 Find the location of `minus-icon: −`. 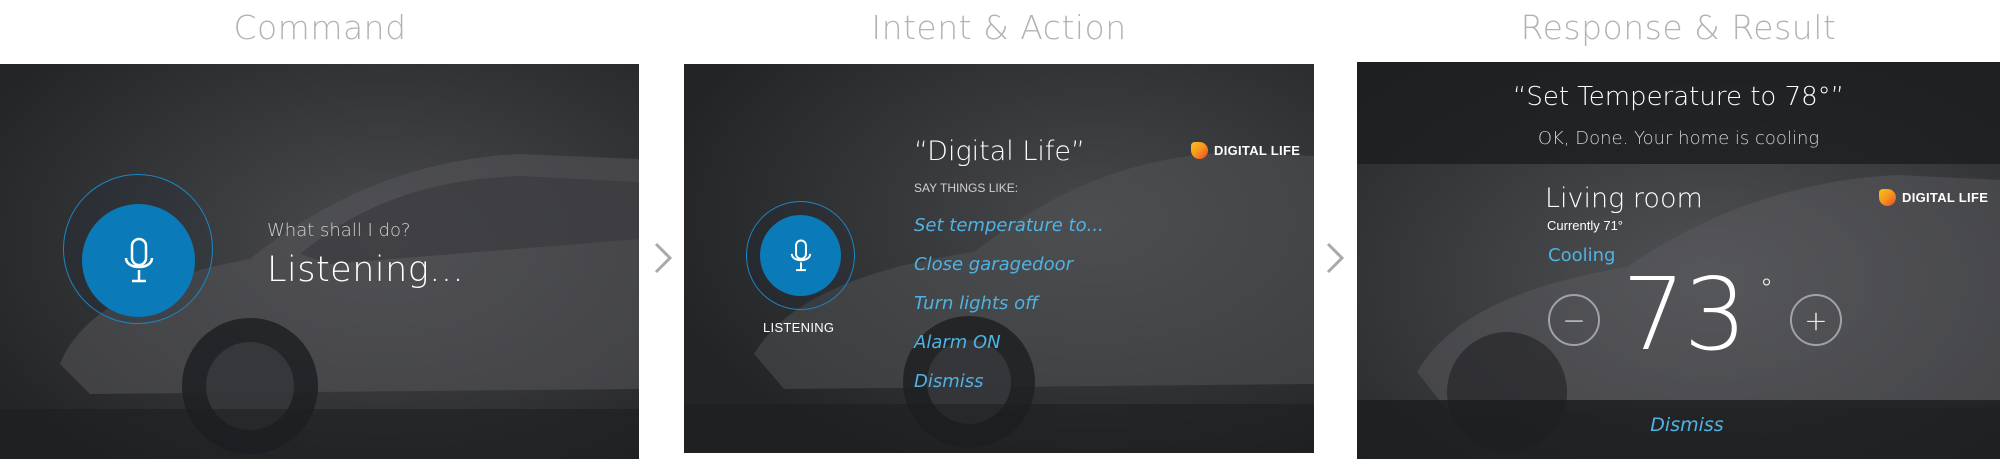

minus-icon: − is located at coordinates (1574, 320).